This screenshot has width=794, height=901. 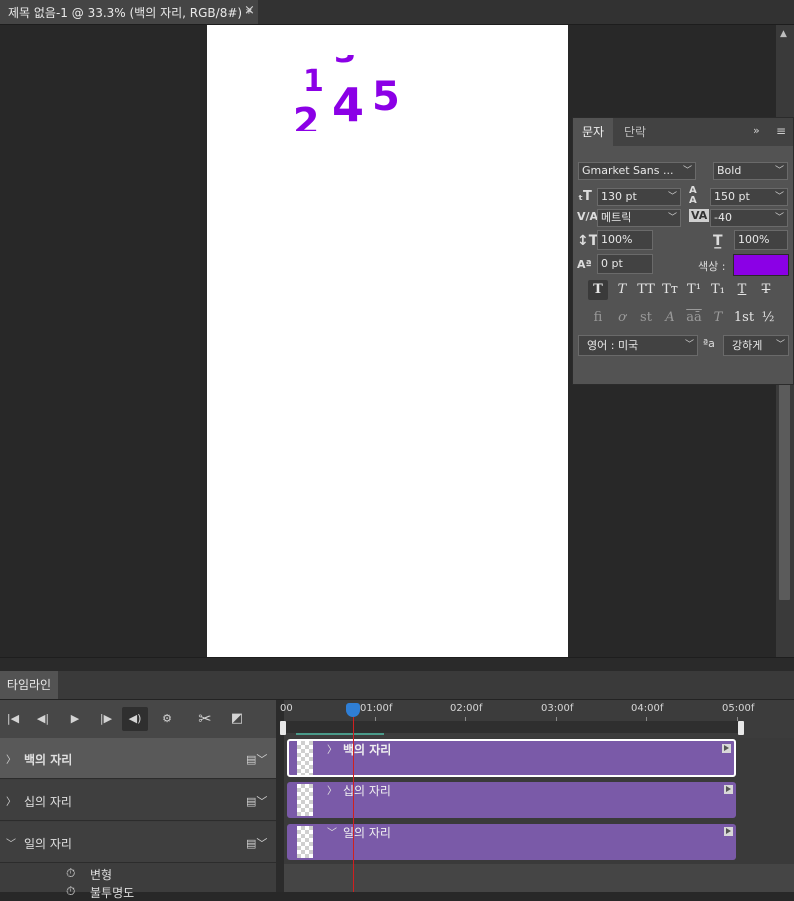 I want to click on layer-row-ones: ﹀ 일의 자리 ▤﹀, so click(x=138, y=842).